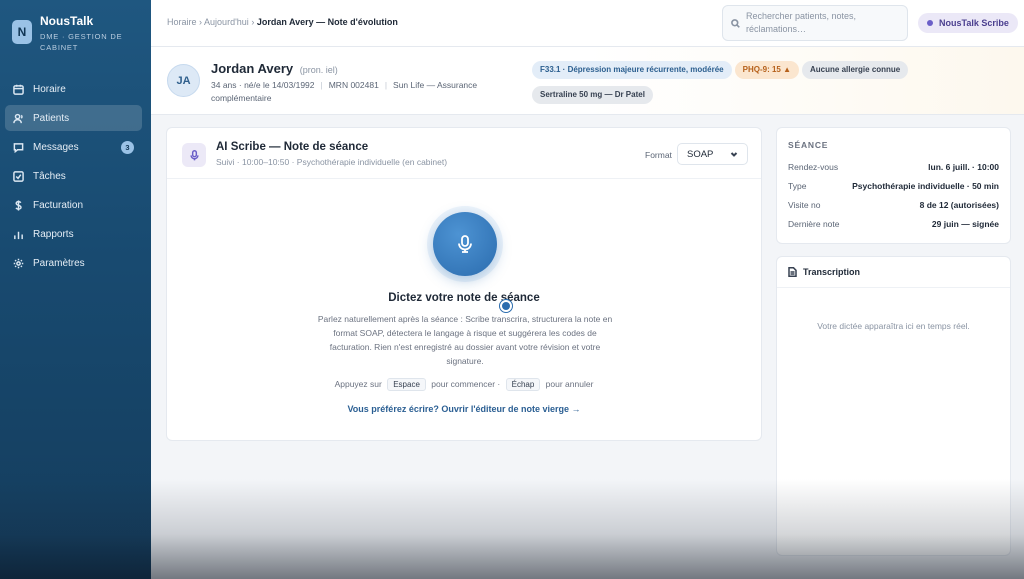 The image size is (1024, 579). I want to click on session-row-value: lun. 6 juill. · 10:00, so click(963, 167).